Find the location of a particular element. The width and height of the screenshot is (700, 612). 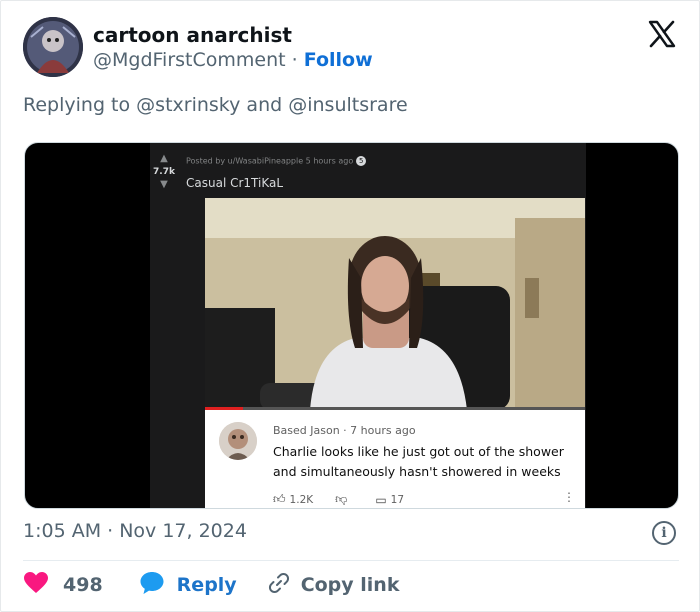

replying-to-conjunction: and is located at coordinates (264, 105).